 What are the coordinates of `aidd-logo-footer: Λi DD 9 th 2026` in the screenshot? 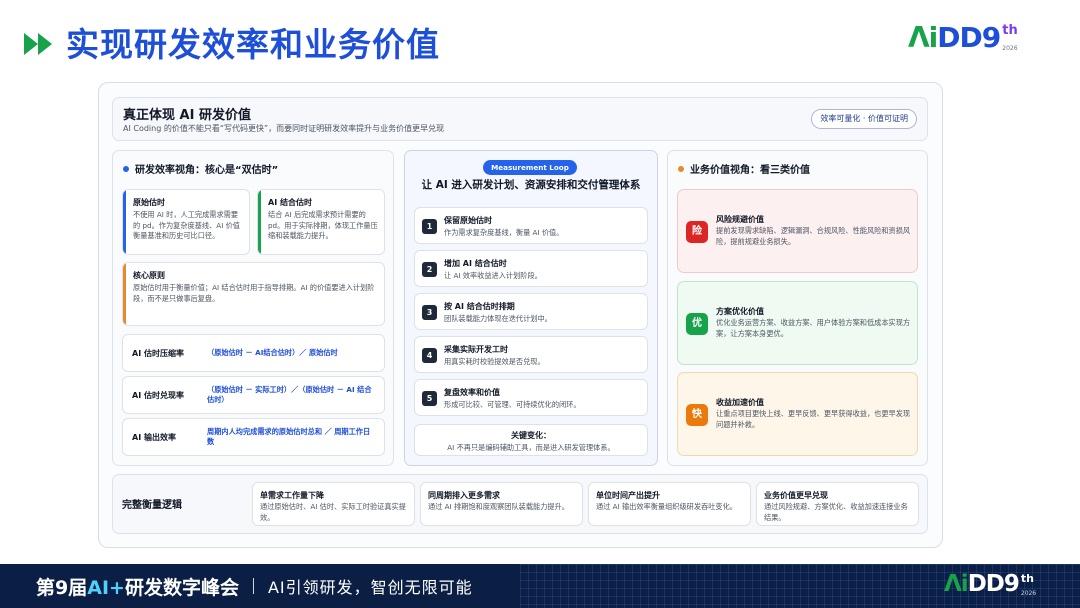 It's located at (990, 584).